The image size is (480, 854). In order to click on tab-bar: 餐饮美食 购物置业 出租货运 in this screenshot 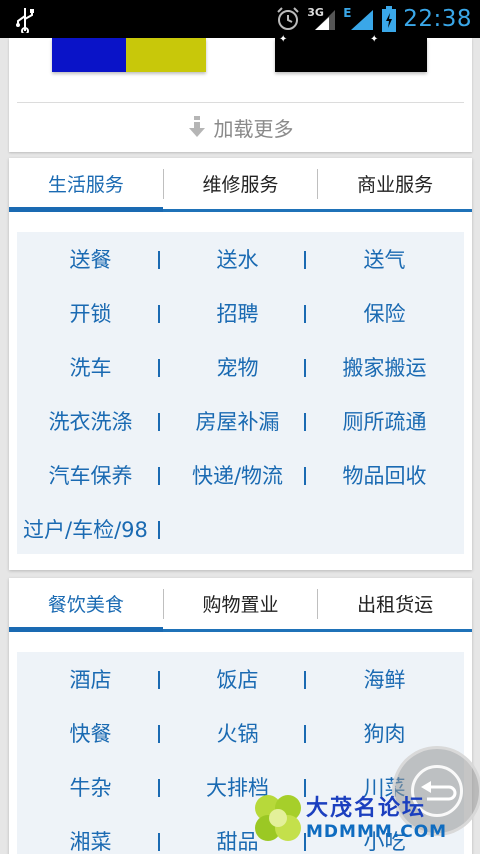, I will do `click(240, 605)`.